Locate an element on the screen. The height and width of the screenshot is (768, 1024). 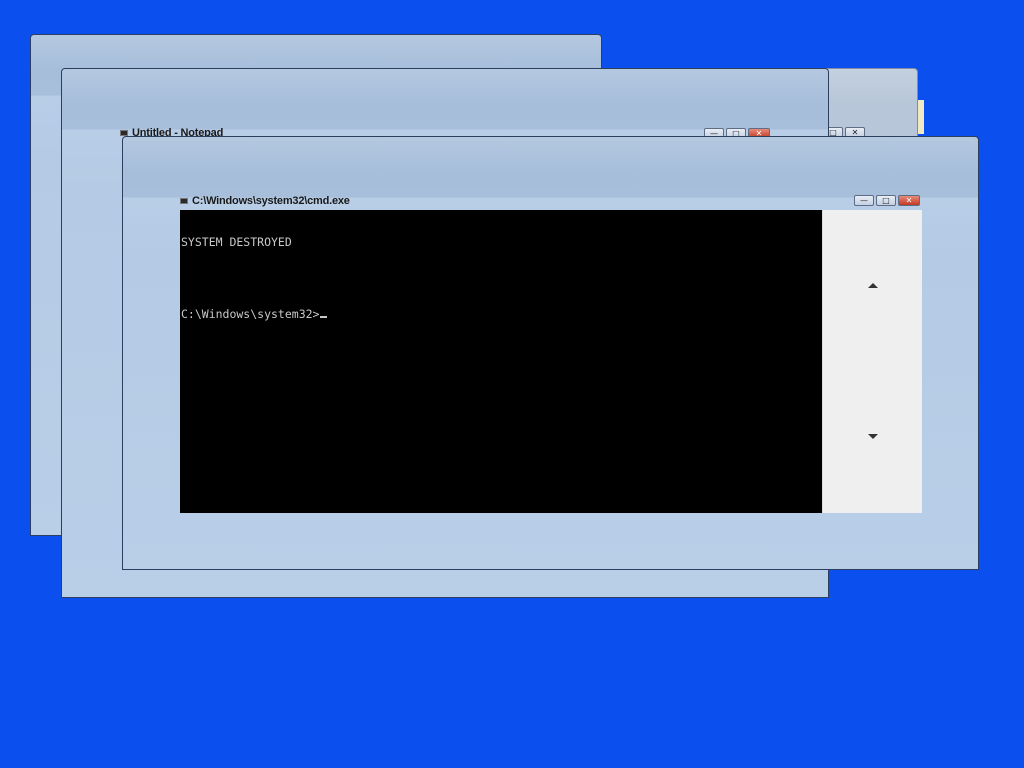
cmd-icon is located at coordinates (184, 201).